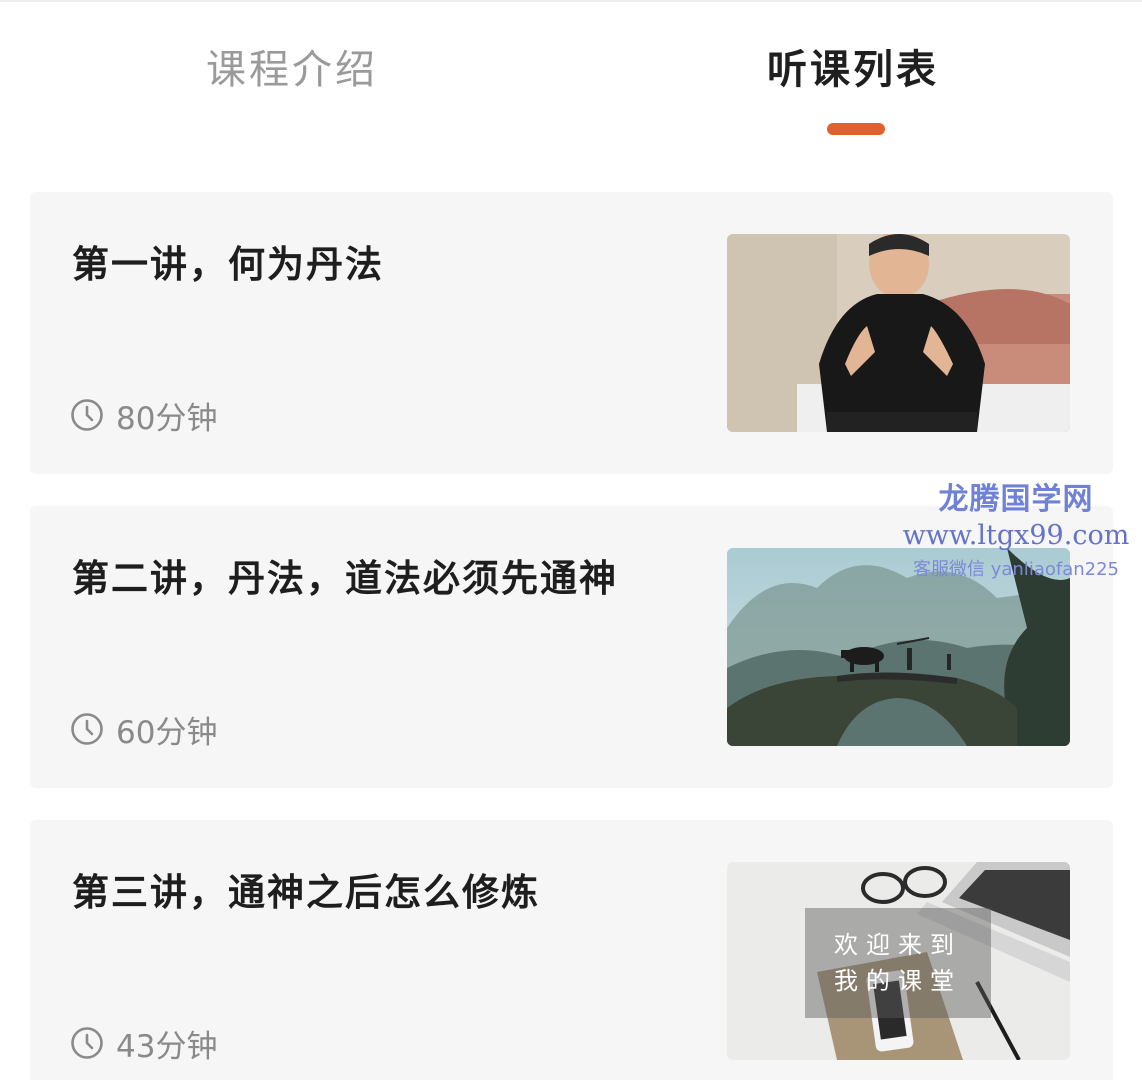  I want to click on lesson-duration: 43分钟, so click(144, 1044).